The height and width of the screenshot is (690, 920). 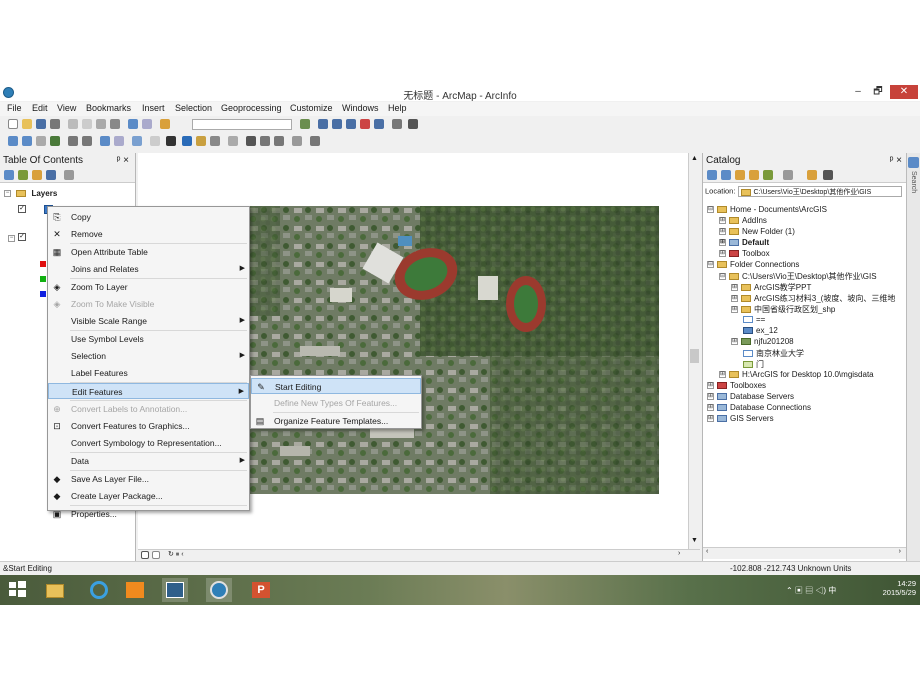 I want to click on new-folder-icon, so click(x=812, y=175).